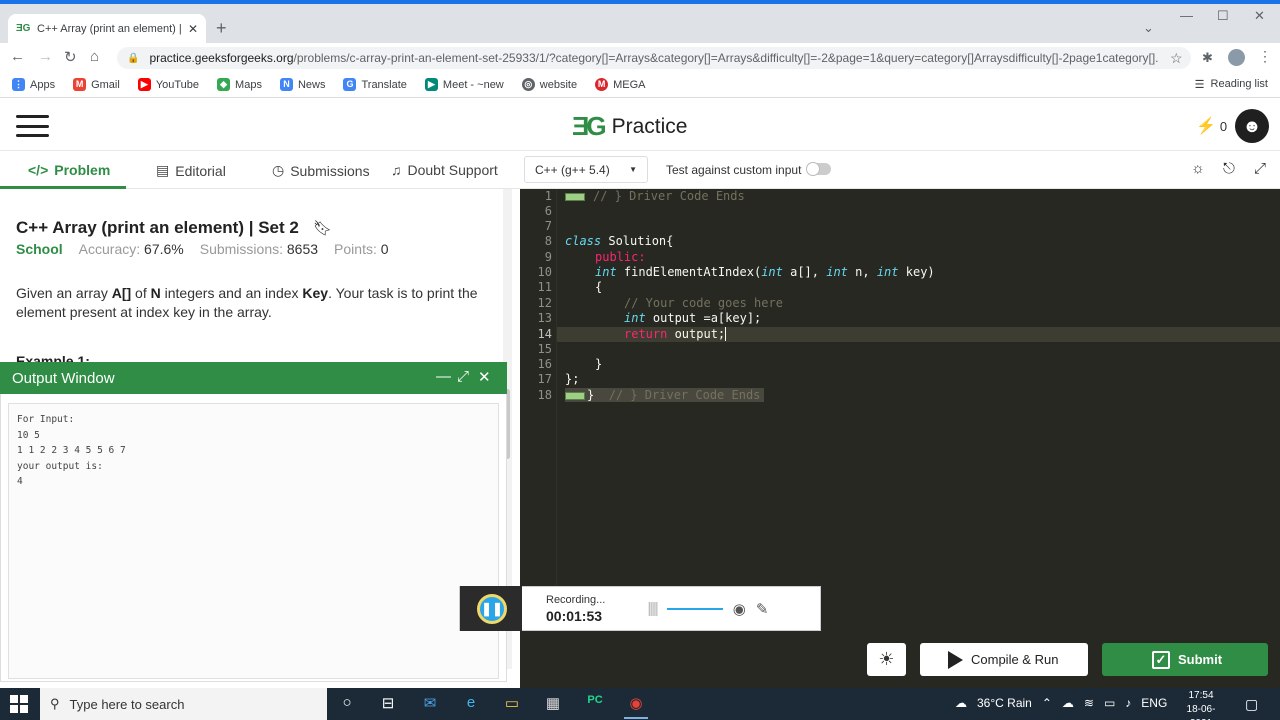 This screenshot has width=1280, height=720. I want to click on bookmark-gmail: M Gmail, so click(96, 84).